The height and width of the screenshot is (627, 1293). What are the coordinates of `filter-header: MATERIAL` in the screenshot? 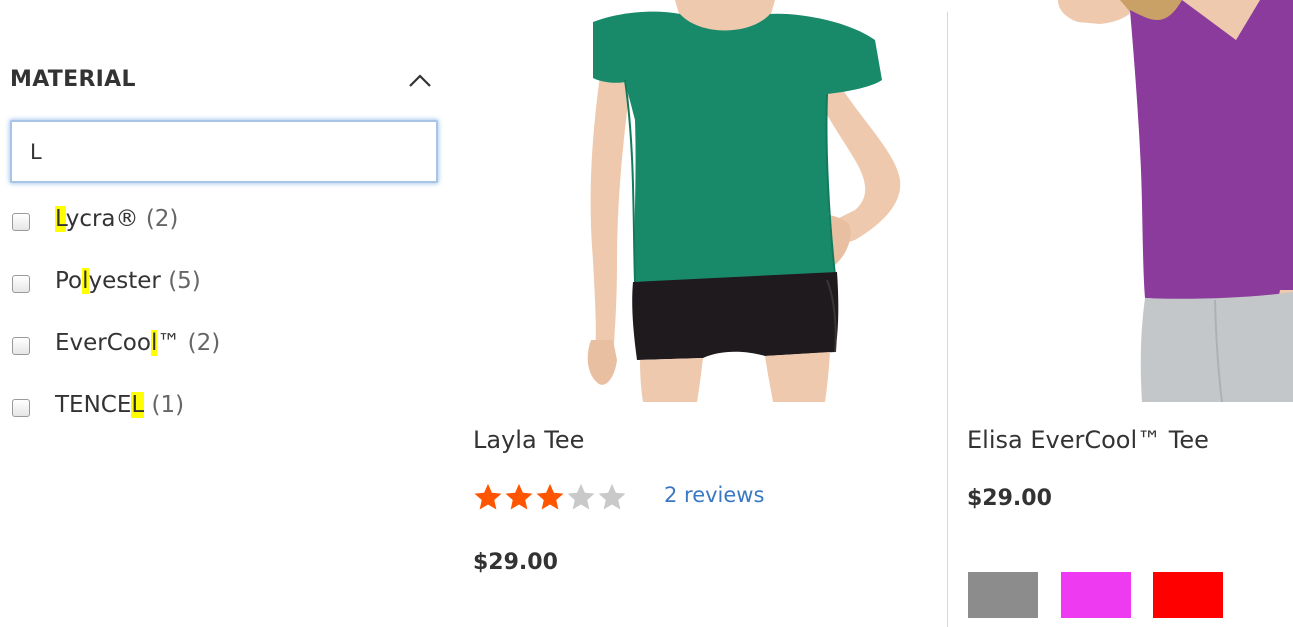 It's located at (225, 80).